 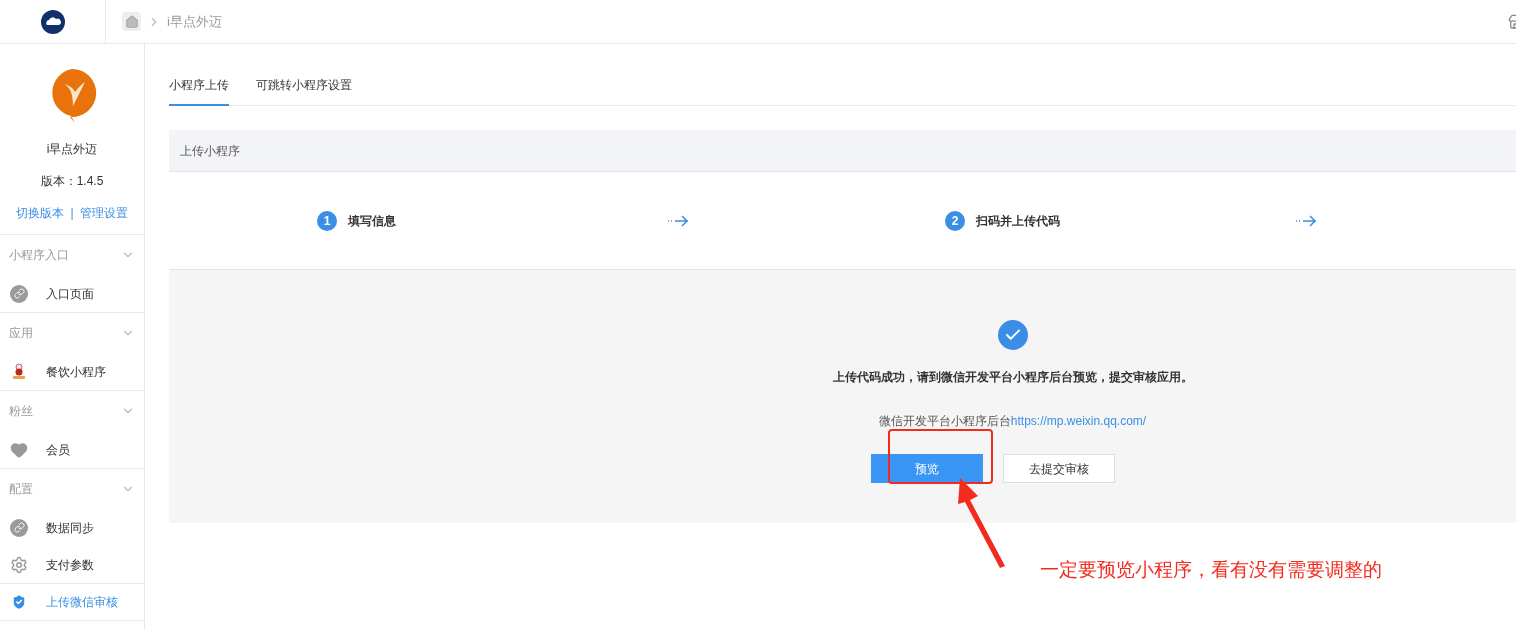 What do you see at coordinates (1211, 570) in the screenshot?
I see `annotation-text: 一定要预览小程序，看有没有需要调整的` at bounding box center [1211, 570].